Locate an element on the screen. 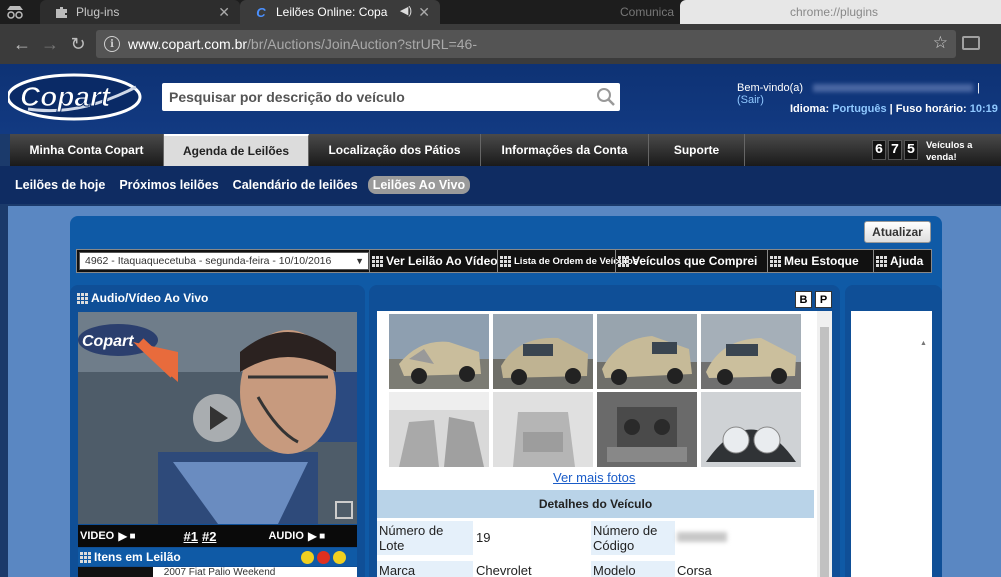  search-input is located at coordinates (379, 97).